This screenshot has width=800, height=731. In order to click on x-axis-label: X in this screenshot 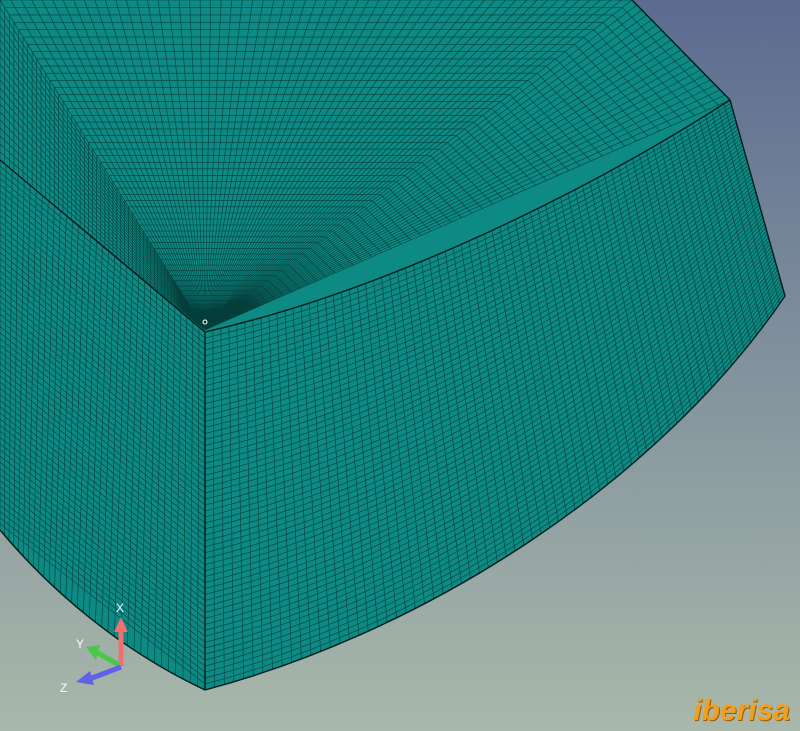, I will do `click(120, 608)`.